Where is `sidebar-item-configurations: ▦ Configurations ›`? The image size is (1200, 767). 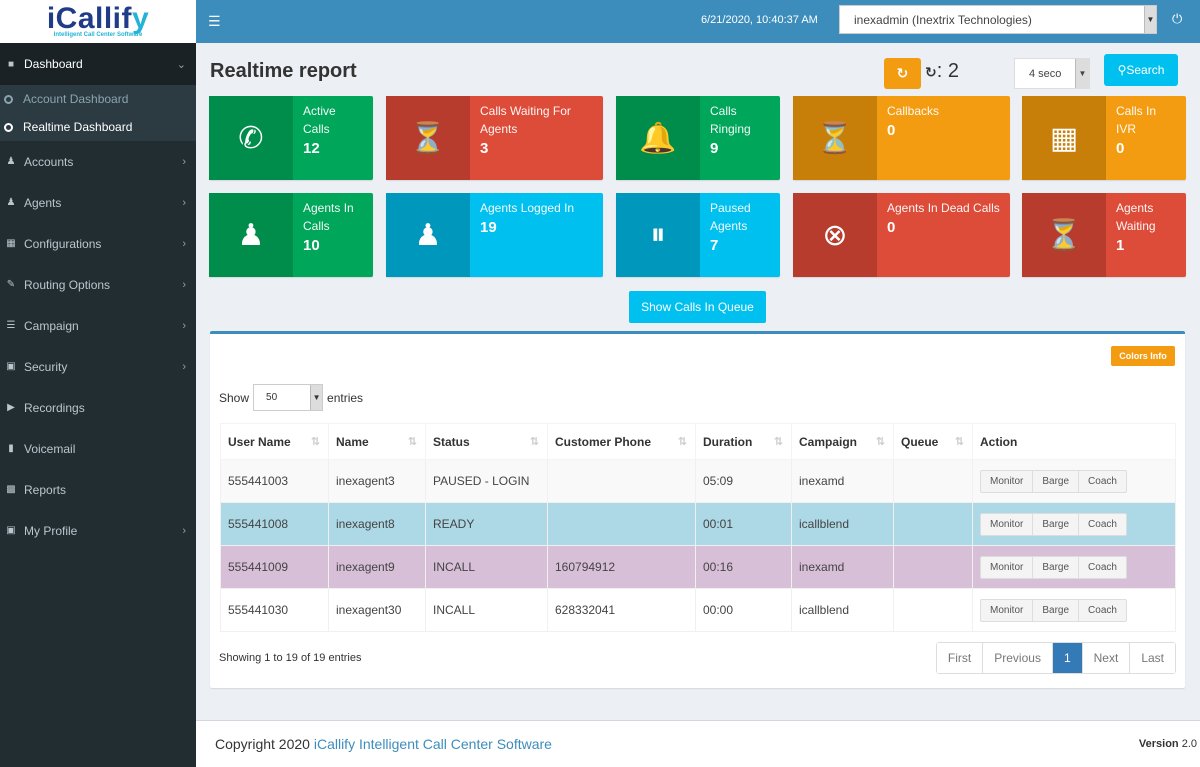 sidebar-item-configurations: ▦ Configurations › is located at coordinates (98, 243).